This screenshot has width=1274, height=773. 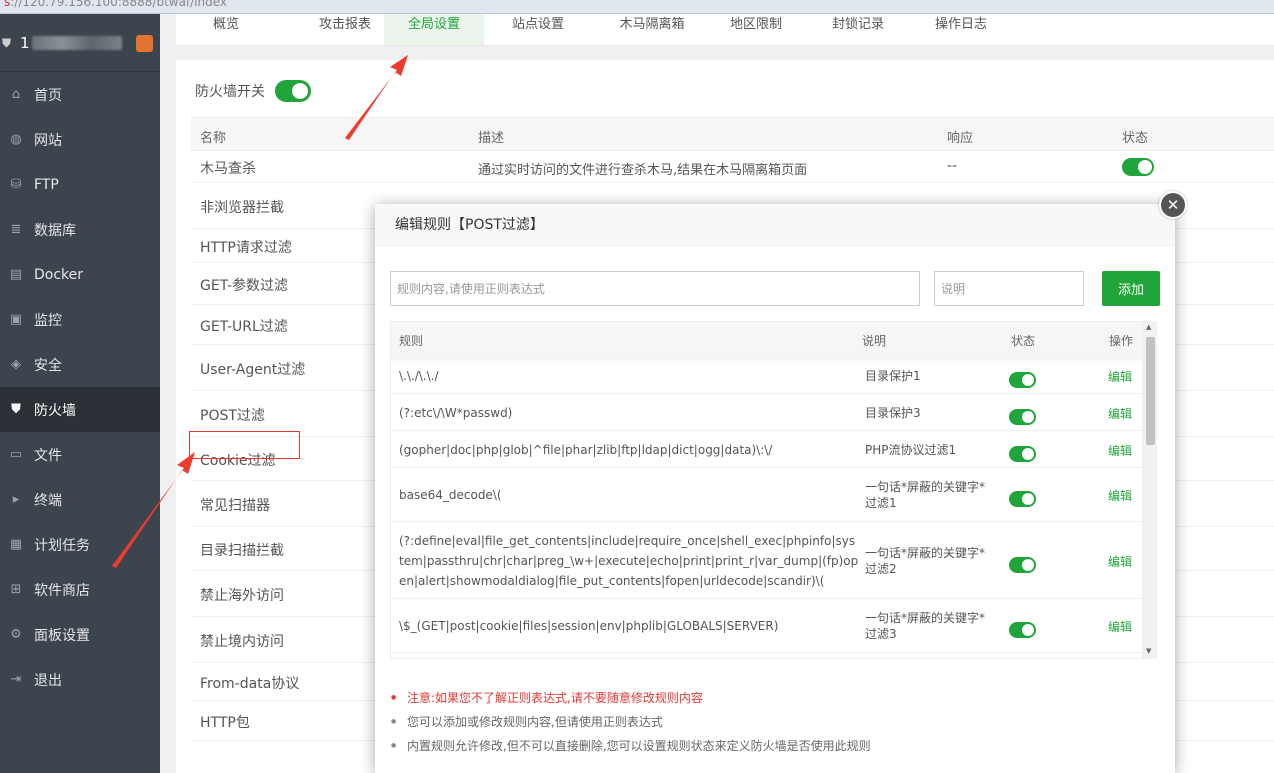 What do you see at coordinates (16, 589) in the screenshot?
I see `apps-icon: ⊞` at bounding box center [16, 589].